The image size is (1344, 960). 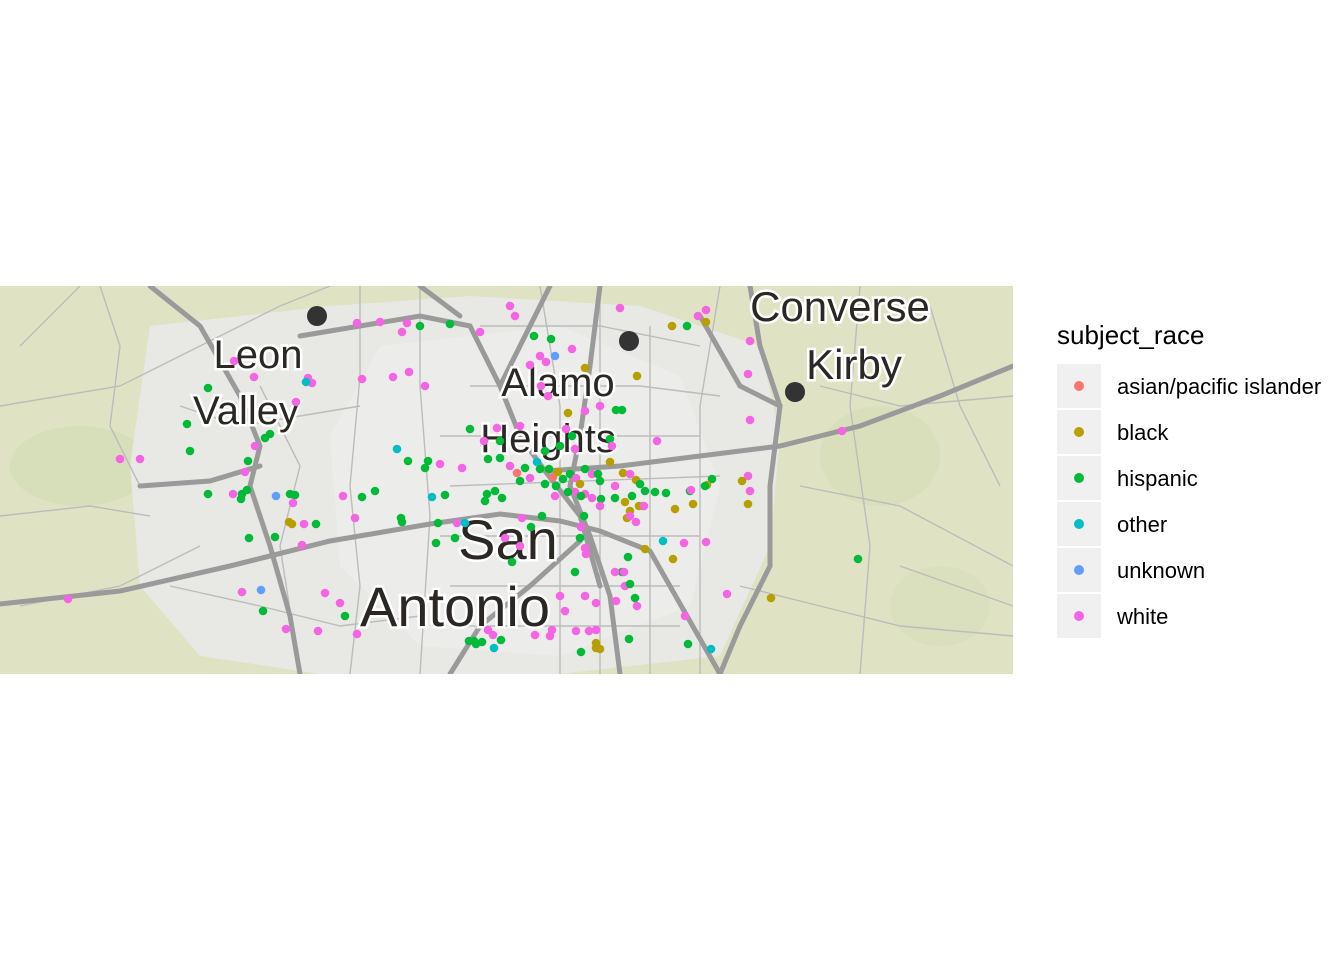 I want to click on legend-item-hispanic: hispanic, so click(x=1200, y=479).